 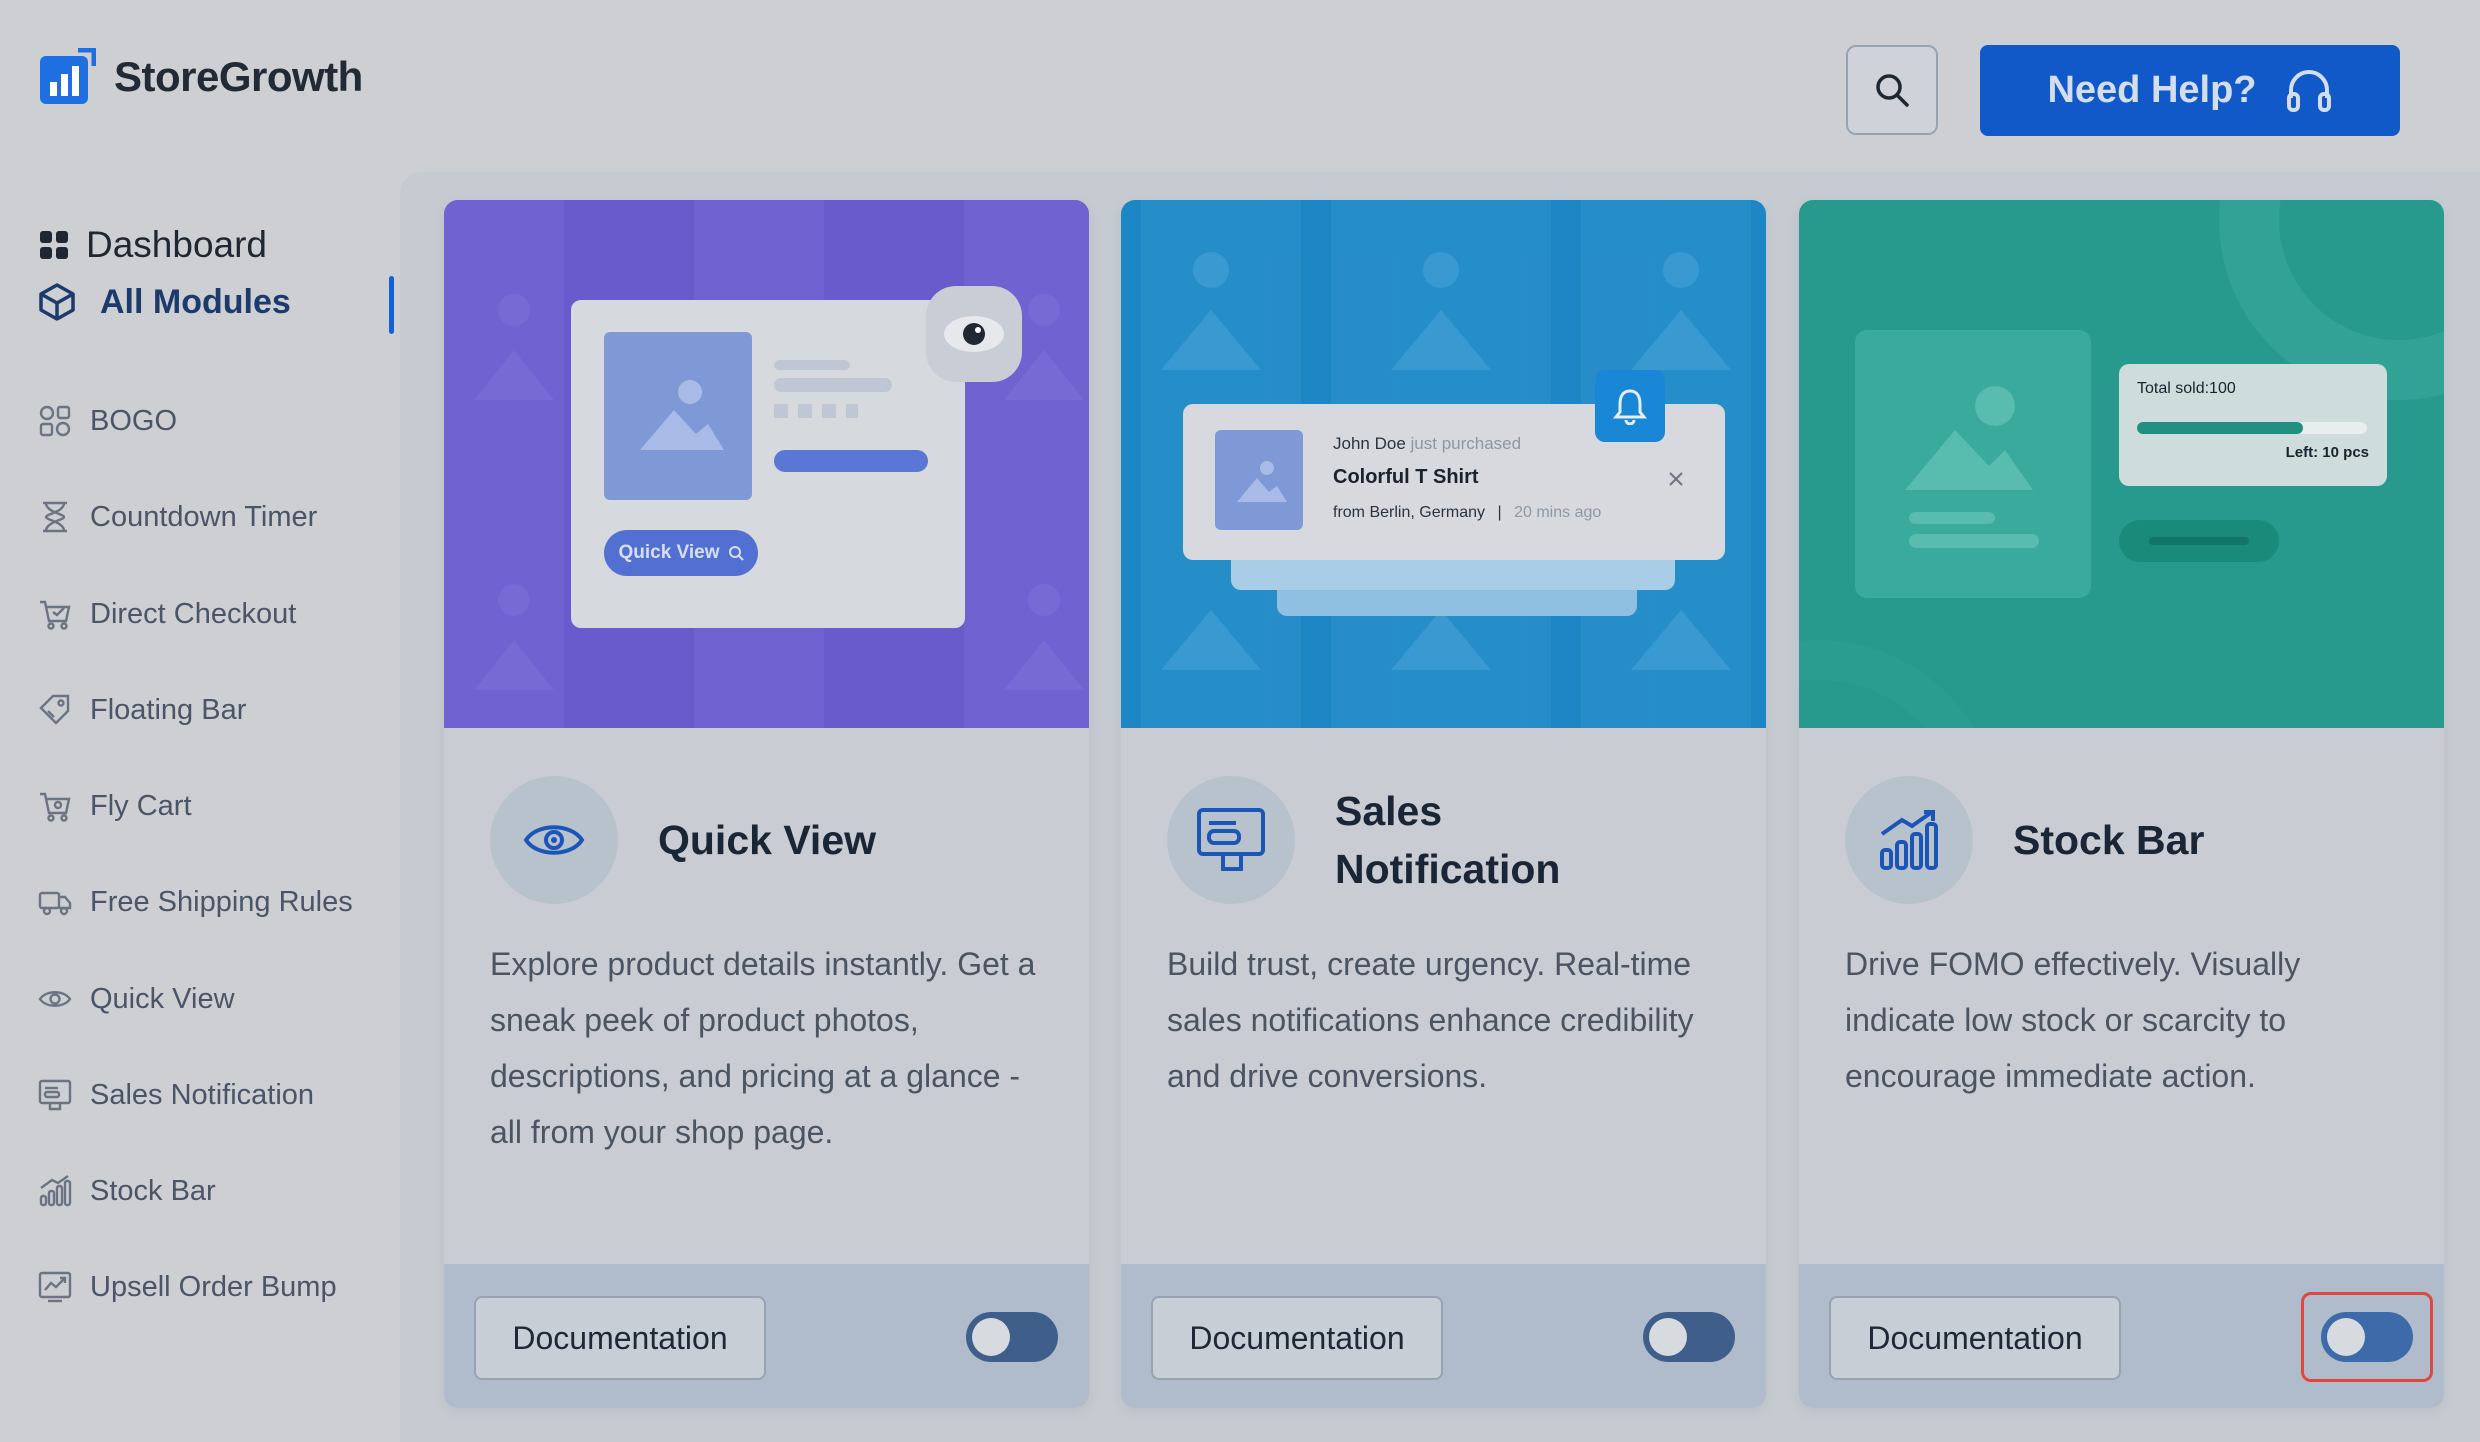 I want to click on sidebar-item-bogo: BOGO, so click(x=107, y=421).